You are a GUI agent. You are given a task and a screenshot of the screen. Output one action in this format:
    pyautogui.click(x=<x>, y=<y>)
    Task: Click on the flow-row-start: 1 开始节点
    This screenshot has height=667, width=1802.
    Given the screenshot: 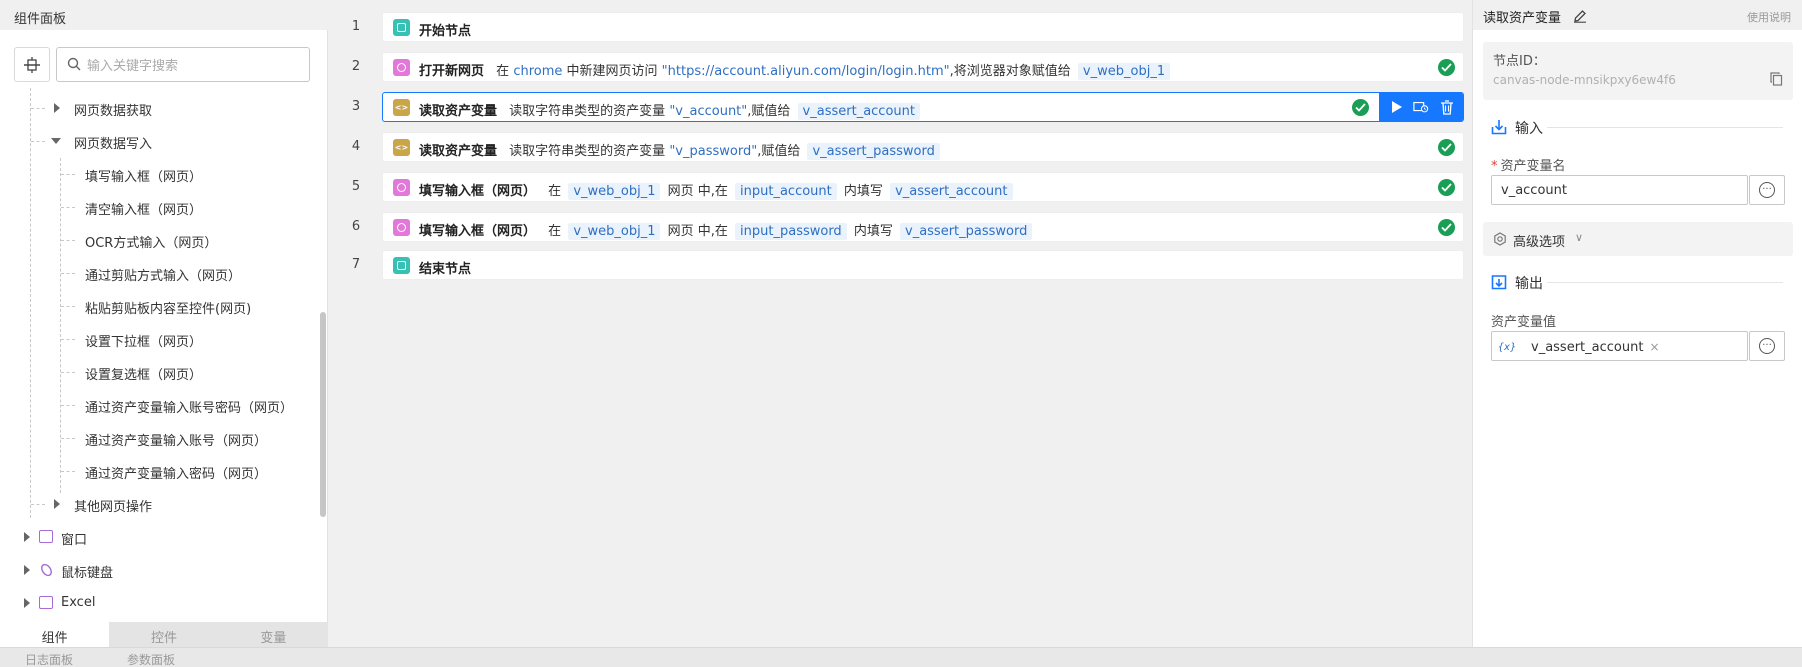 What is the action you would take?
    pyautogui.click(x=900, y=27)
    